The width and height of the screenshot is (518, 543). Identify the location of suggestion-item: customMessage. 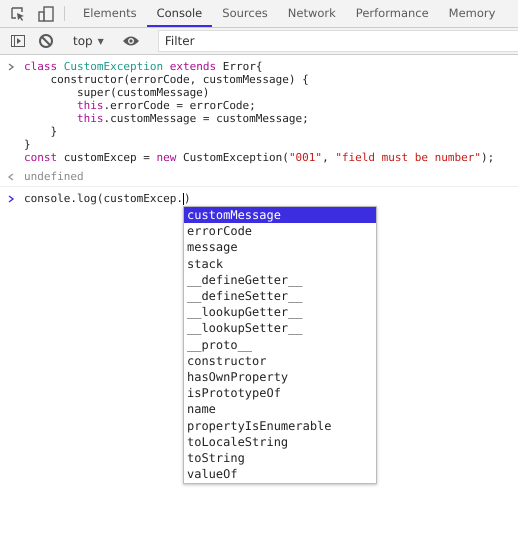
(280, 215).